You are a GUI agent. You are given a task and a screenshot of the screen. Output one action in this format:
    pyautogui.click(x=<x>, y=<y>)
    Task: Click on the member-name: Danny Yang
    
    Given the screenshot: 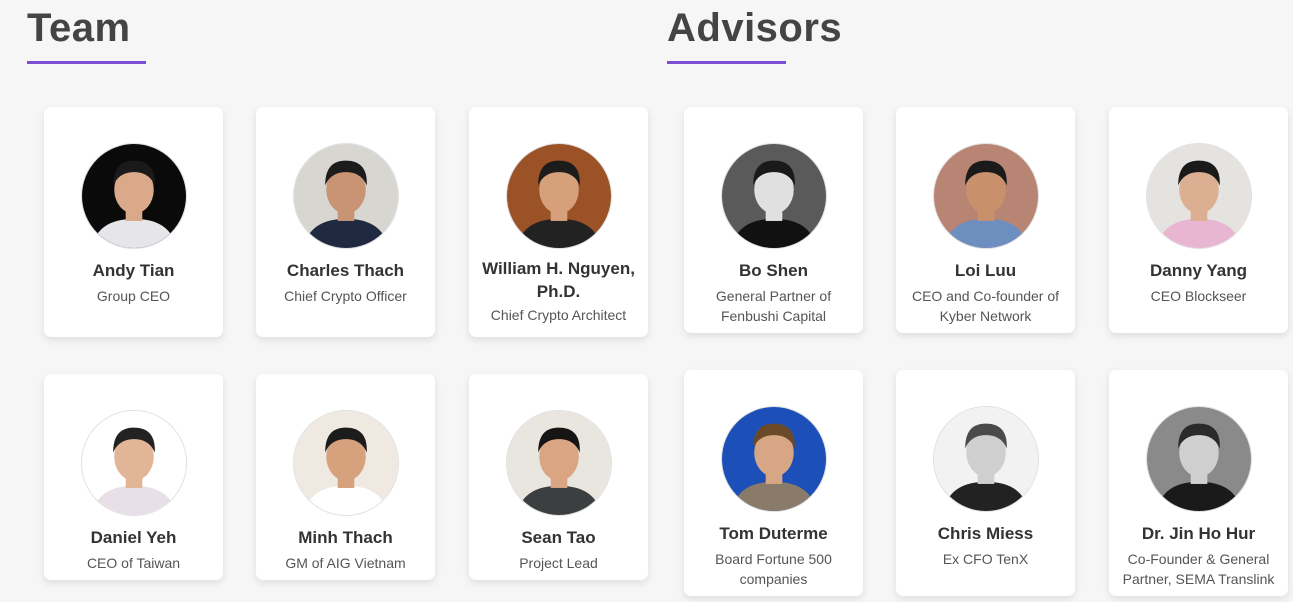 What is the action you would take?
    pyautogui.click(x=1198, y=270)
    